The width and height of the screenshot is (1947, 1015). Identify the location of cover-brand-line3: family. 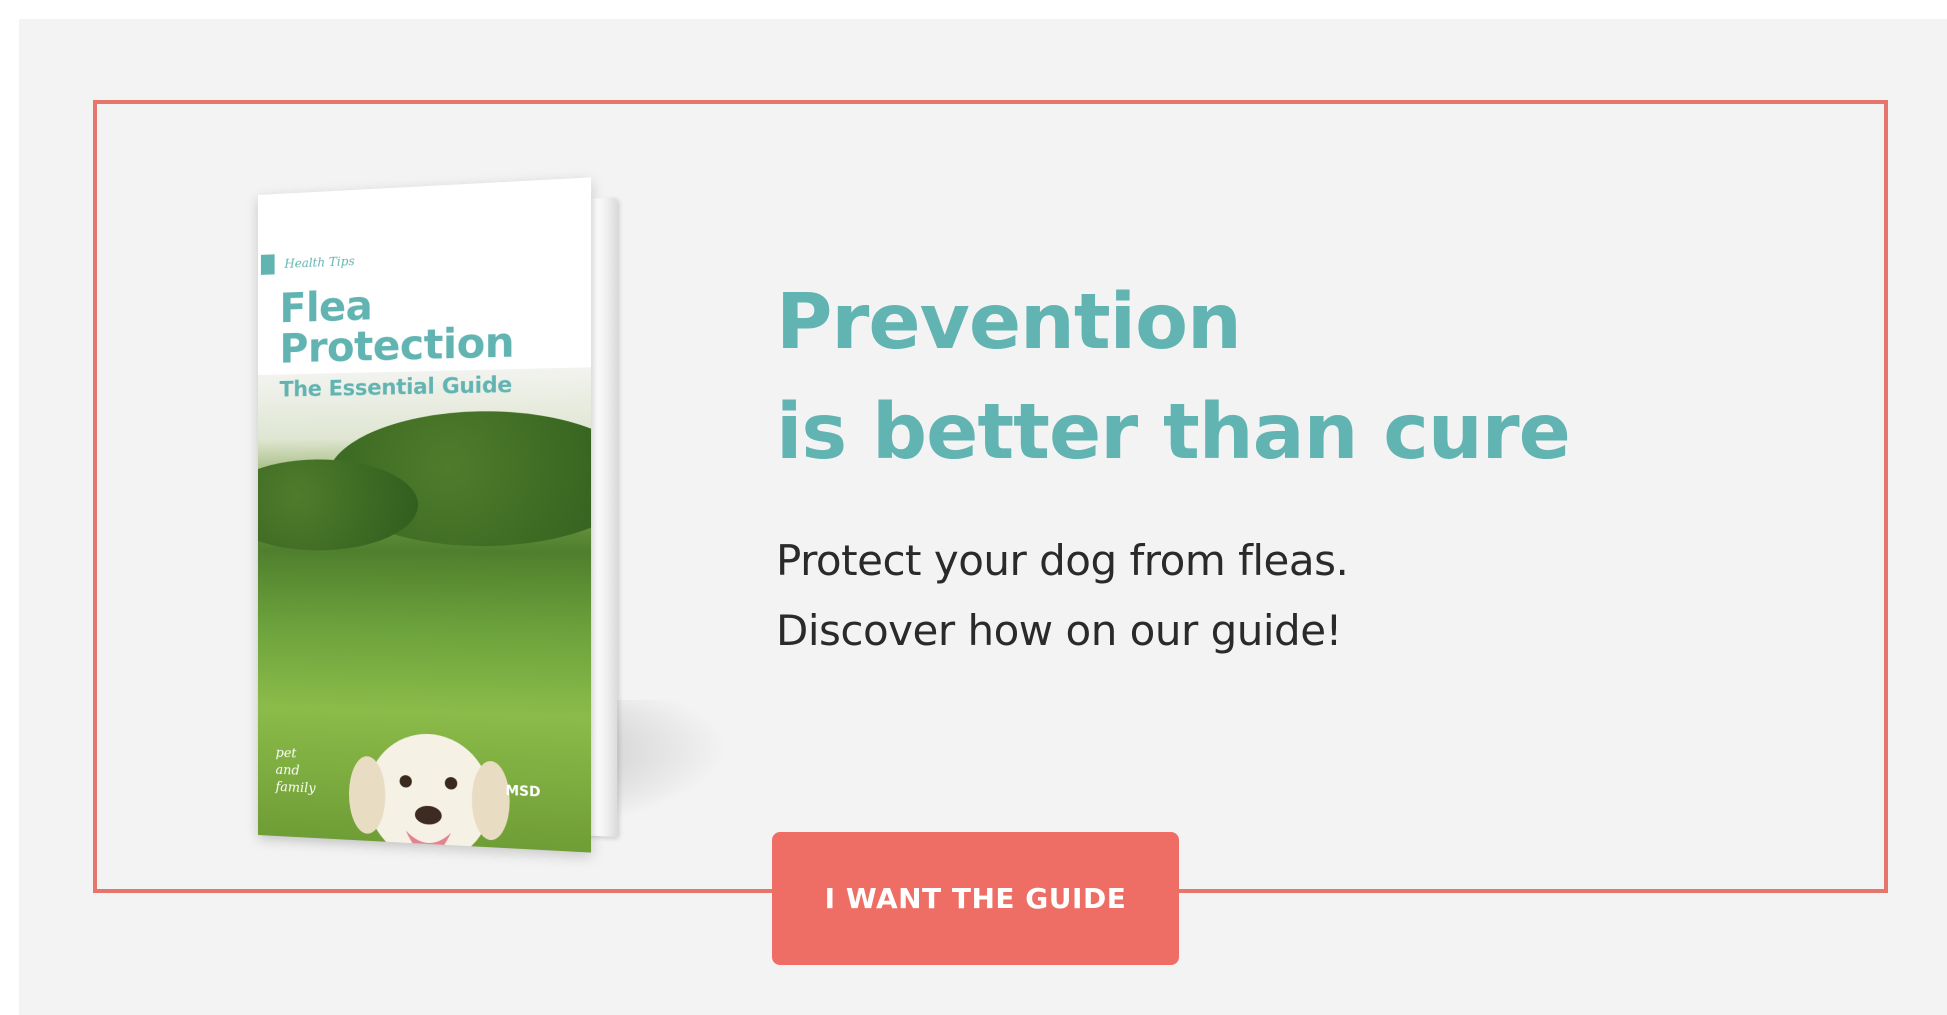
(295, 788).